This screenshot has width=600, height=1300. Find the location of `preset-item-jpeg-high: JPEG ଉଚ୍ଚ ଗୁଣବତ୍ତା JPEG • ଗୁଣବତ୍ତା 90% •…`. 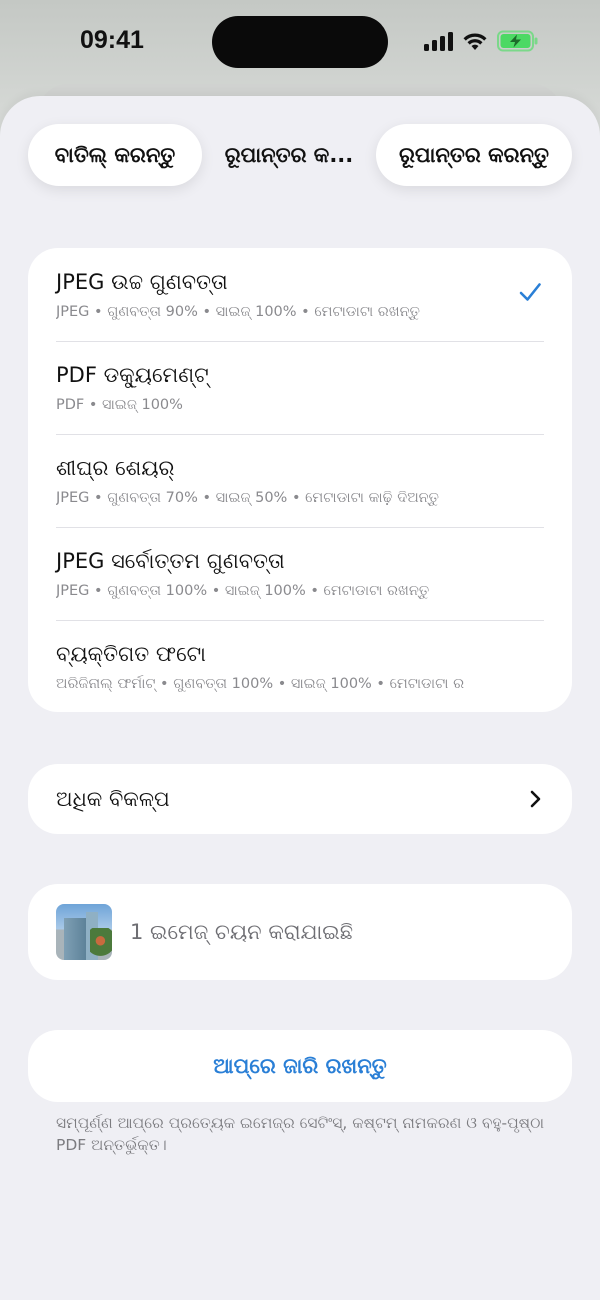

preset-item-jpeg-high: JPEG ଉଚ୍ଚ ଗୁଣବତ୍ତା JPEG • ଗୁଣବତ୍ତା 90% •… is located at coordinates (300, 294).